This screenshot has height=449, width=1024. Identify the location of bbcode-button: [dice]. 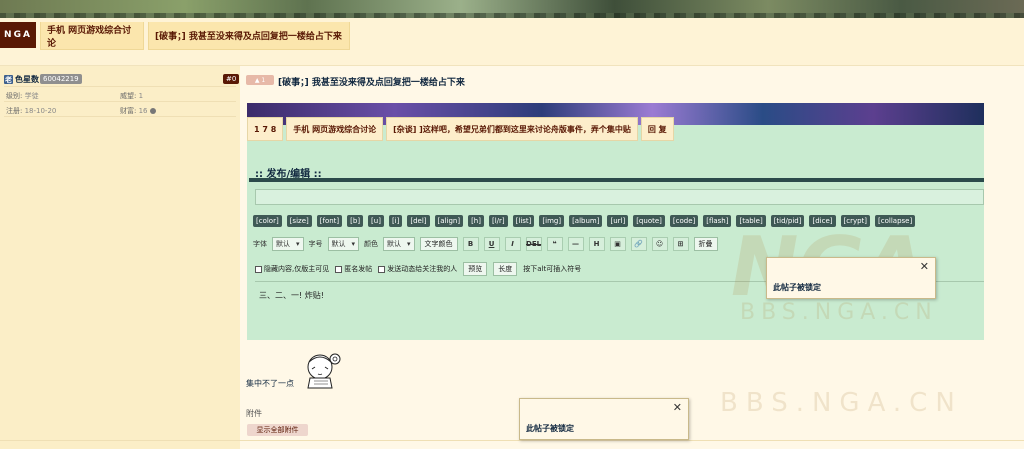
(822, 221).